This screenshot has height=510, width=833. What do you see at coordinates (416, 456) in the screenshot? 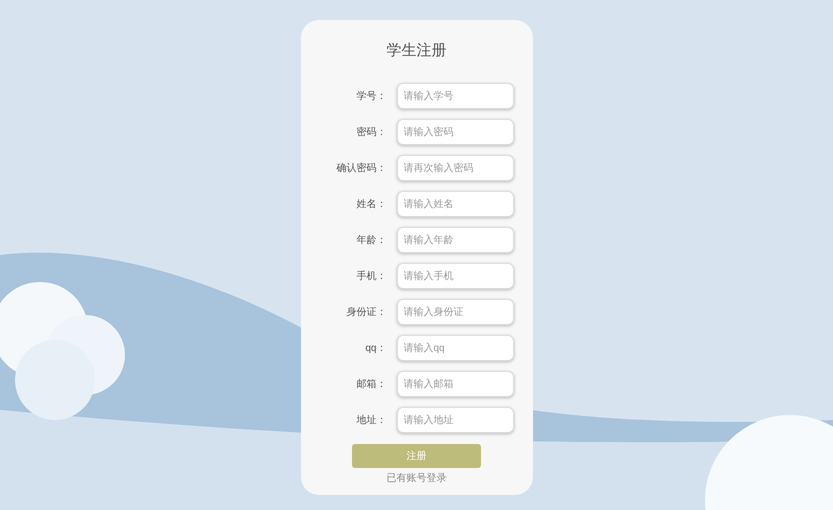
I see `register-button: 注册` at bounding box center [416, 456].